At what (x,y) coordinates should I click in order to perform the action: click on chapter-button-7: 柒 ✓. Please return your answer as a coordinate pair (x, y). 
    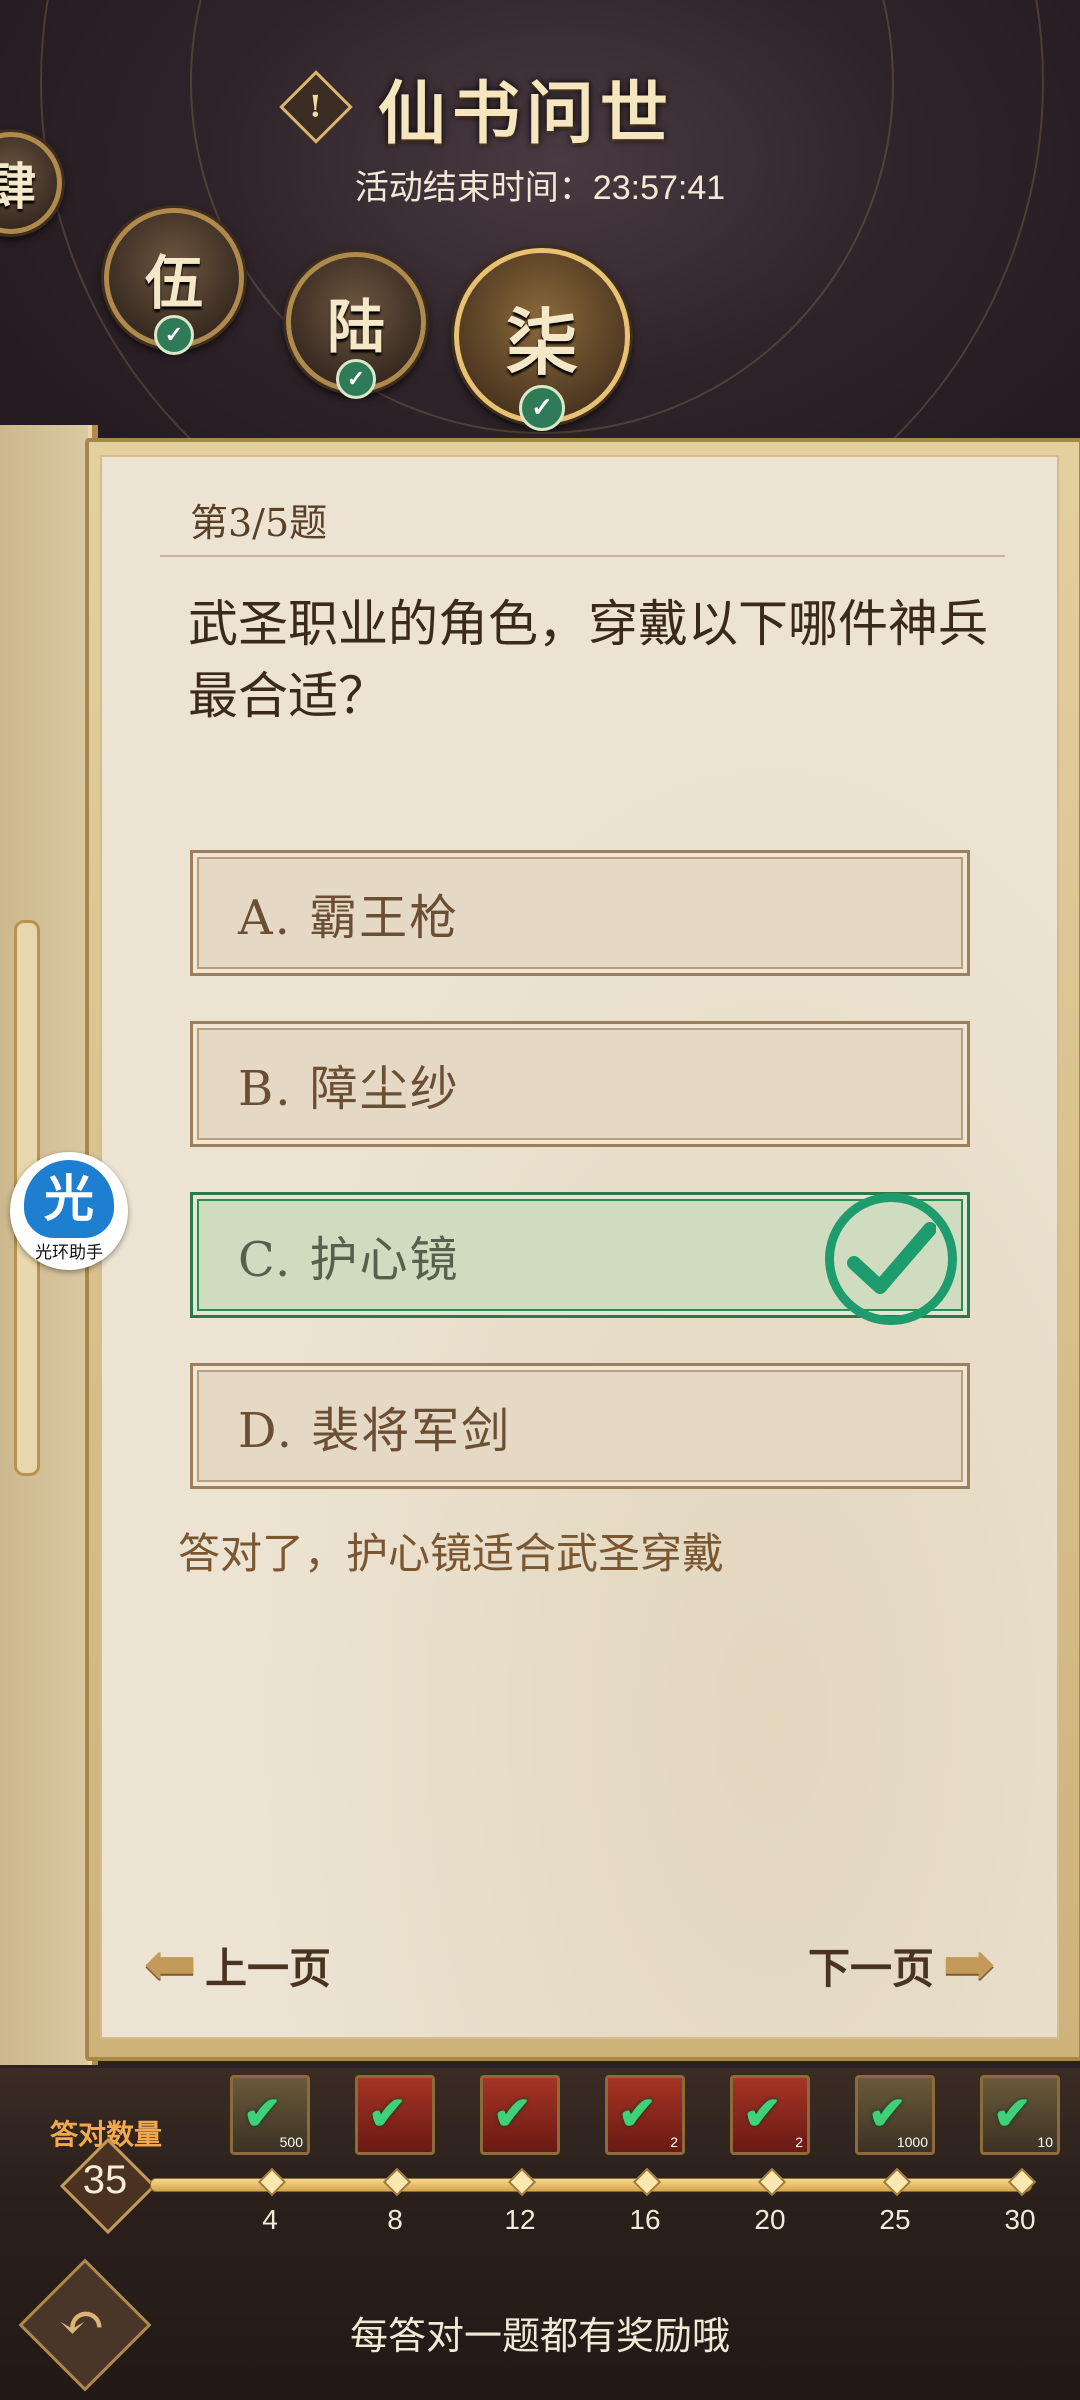
    Looking at the image, I should click on (542, 339).